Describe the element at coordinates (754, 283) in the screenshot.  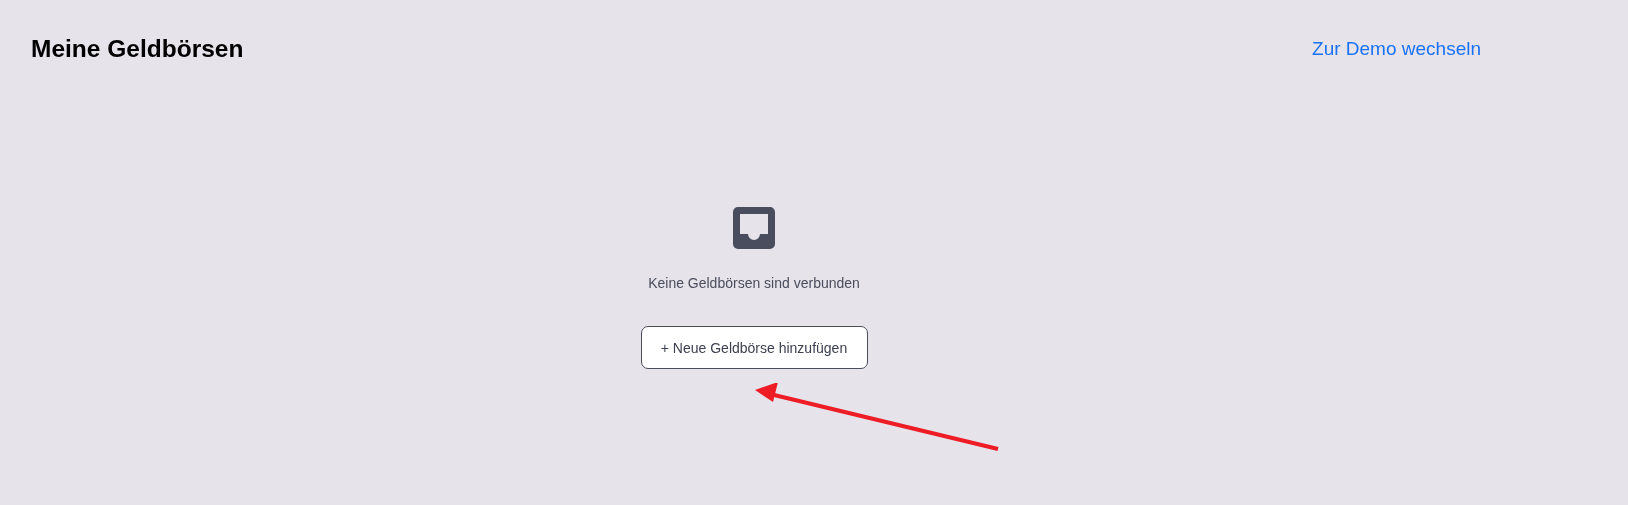
I see `empty-message: Keine Geldbörsen sind verbunden` at that location.